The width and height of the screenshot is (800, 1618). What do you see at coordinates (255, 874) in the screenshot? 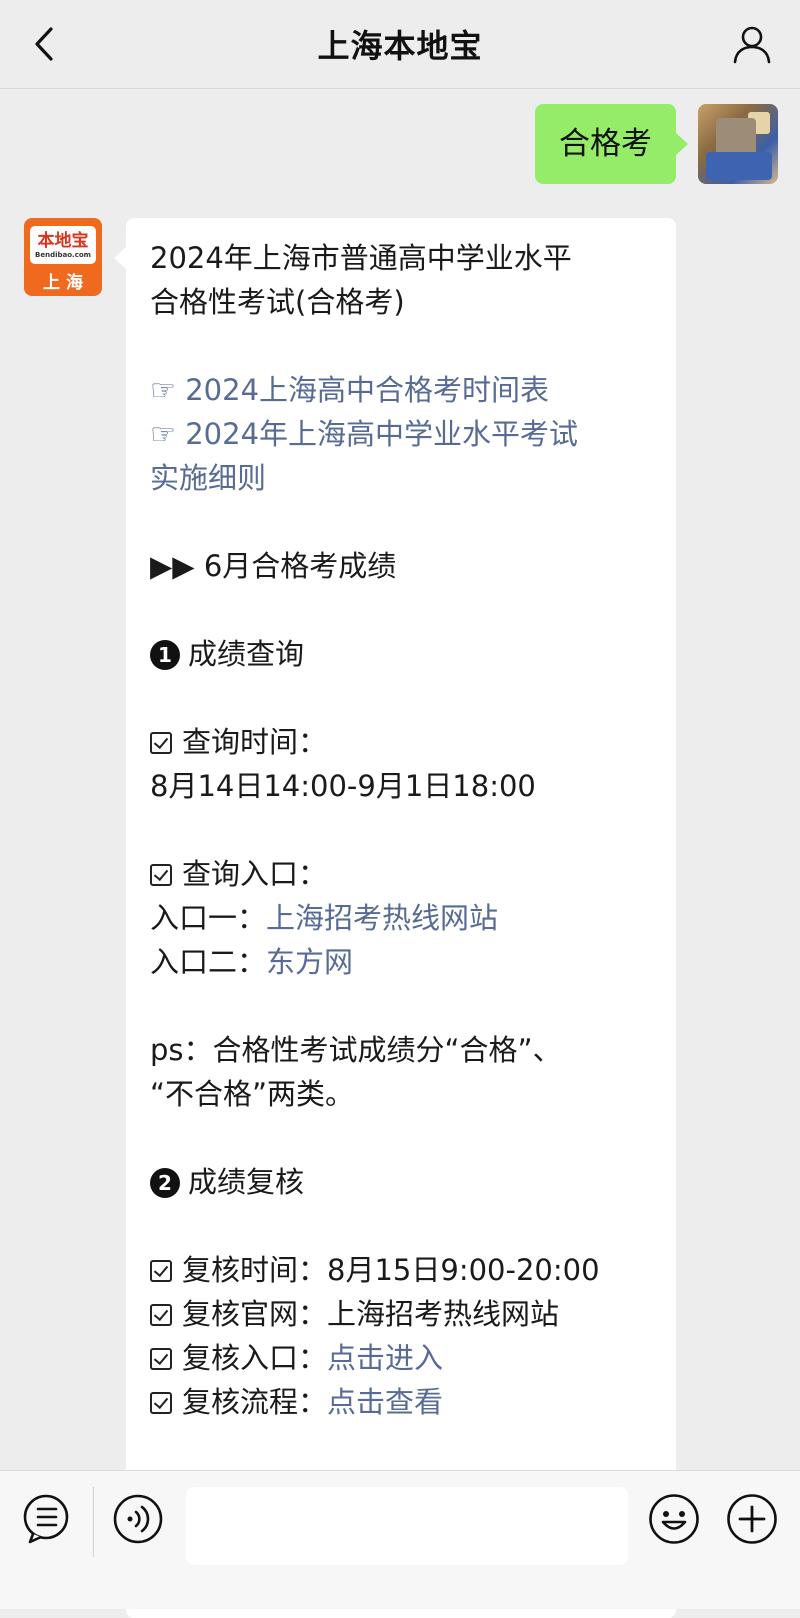
I see `query-entry-label: 查询入口：` at bounding box center [255, 874].